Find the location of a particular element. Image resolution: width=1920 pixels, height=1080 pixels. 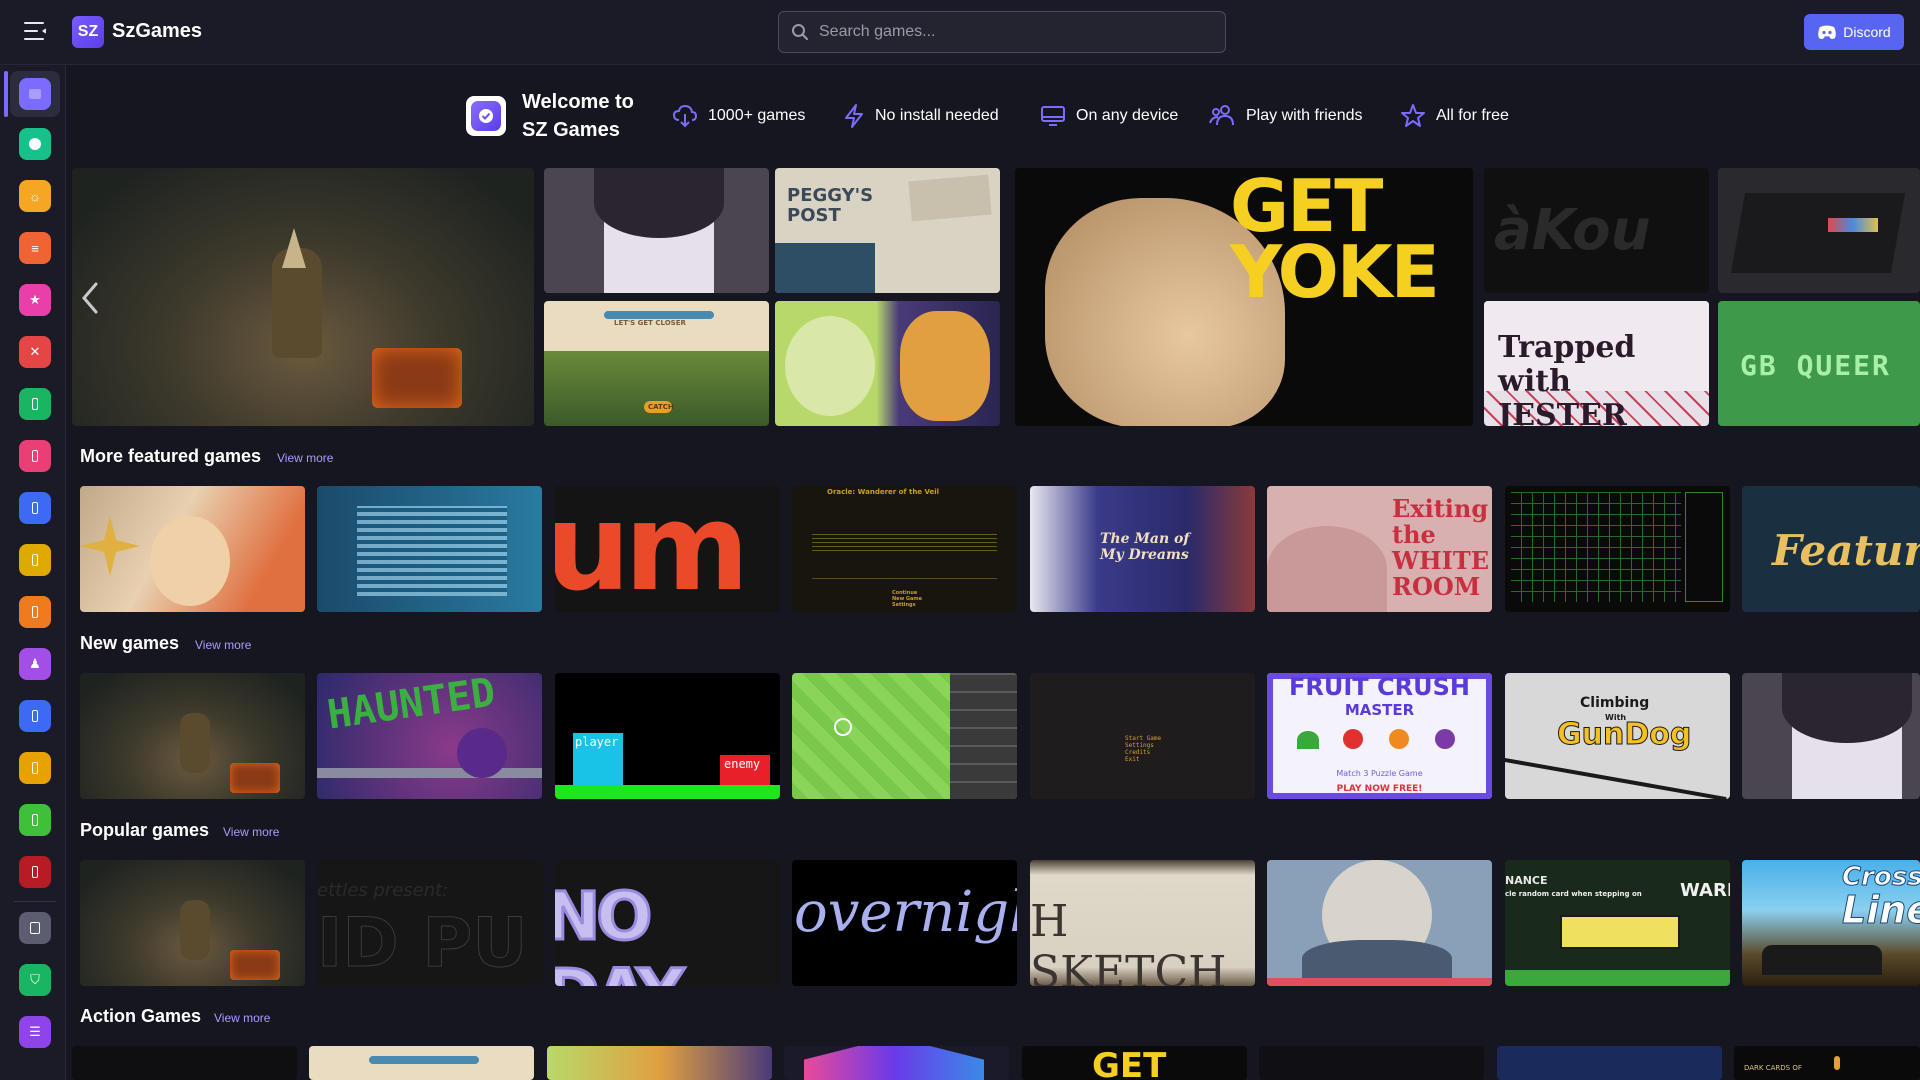

sidebar-item-simulation is located at coordinates (35, 820).